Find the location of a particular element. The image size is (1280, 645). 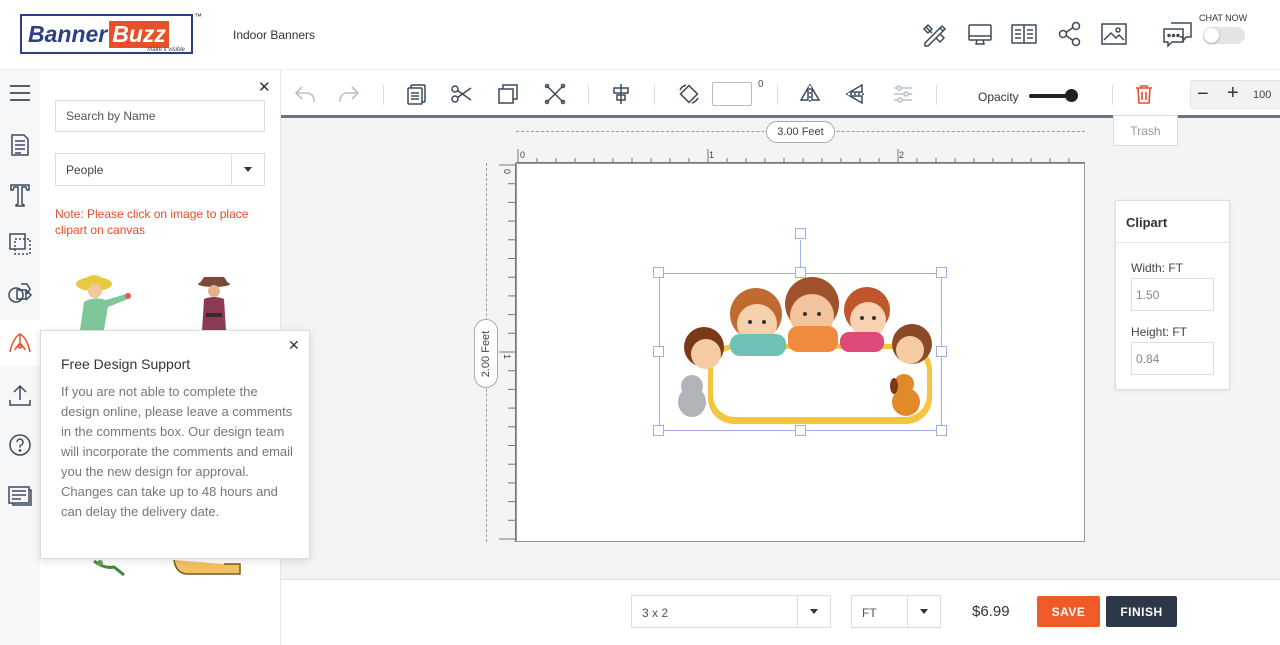

flip-horizontal-icon is located at coordinates (810, 94).